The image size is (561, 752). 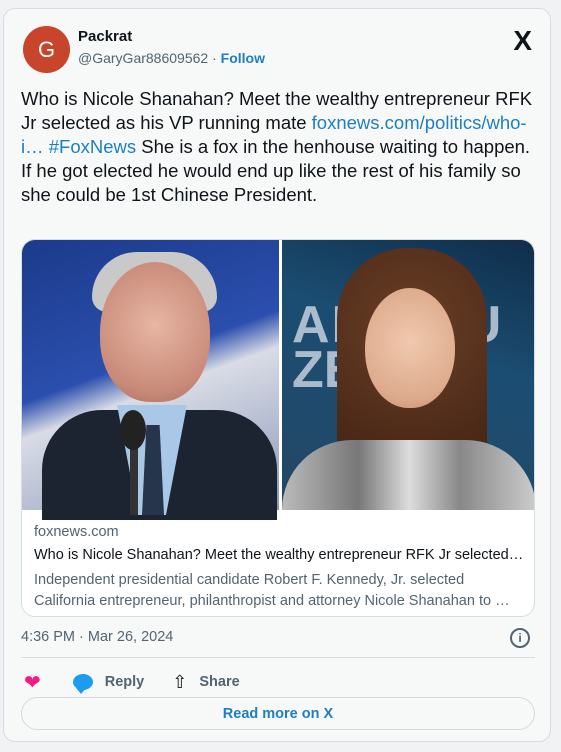 I want to click on hashtag-link: #FoxNews, so click(x=92, y=146).